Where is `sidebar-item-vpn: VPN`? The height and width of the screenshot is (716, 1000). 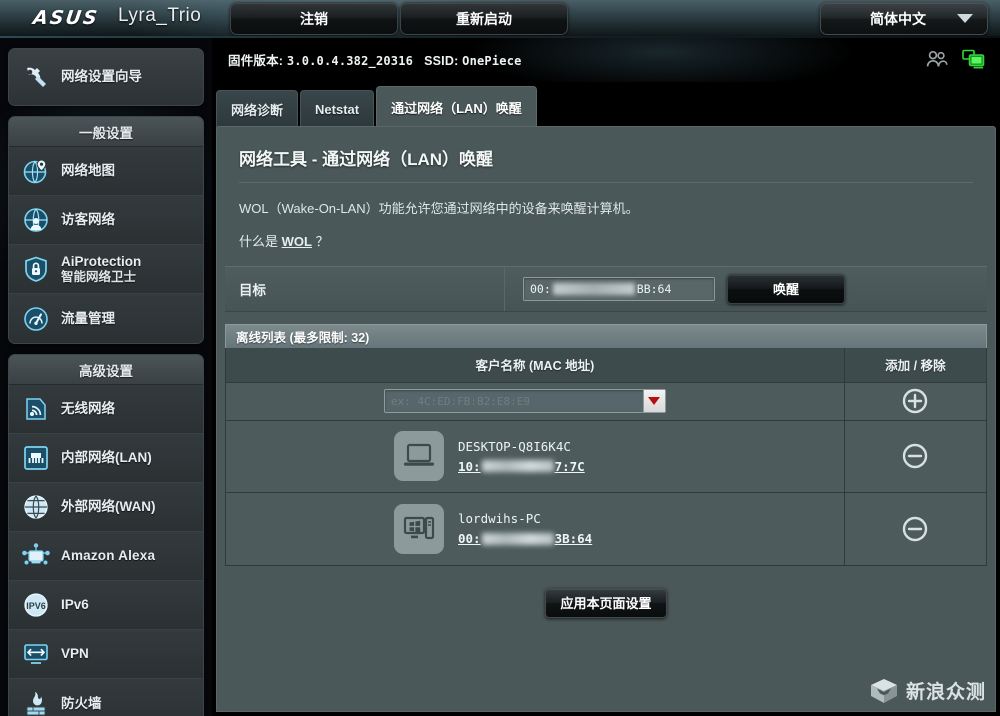 sidebar-item-vpn: VPN is located at coordinates (106, 654).